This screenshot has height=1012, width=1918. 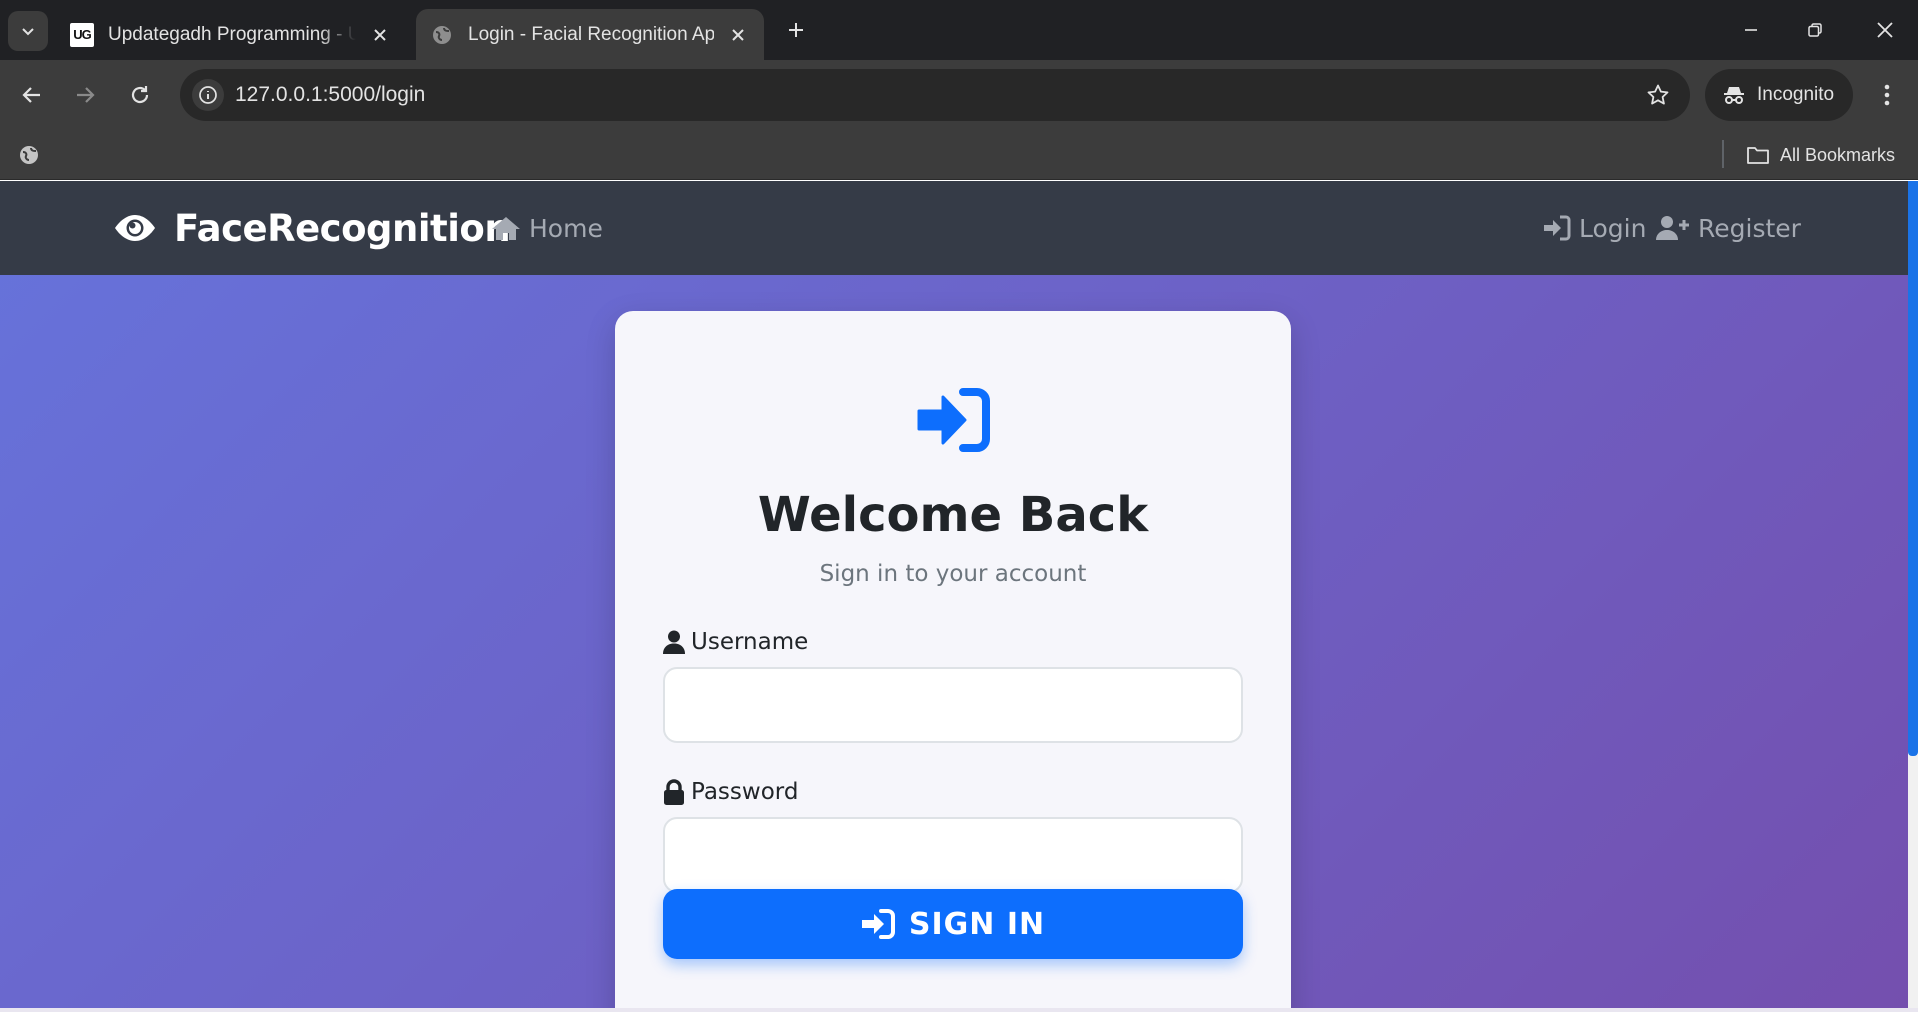 I want to click on tab-title: Login - Facial Recognition App, so click(x=591, y=34).